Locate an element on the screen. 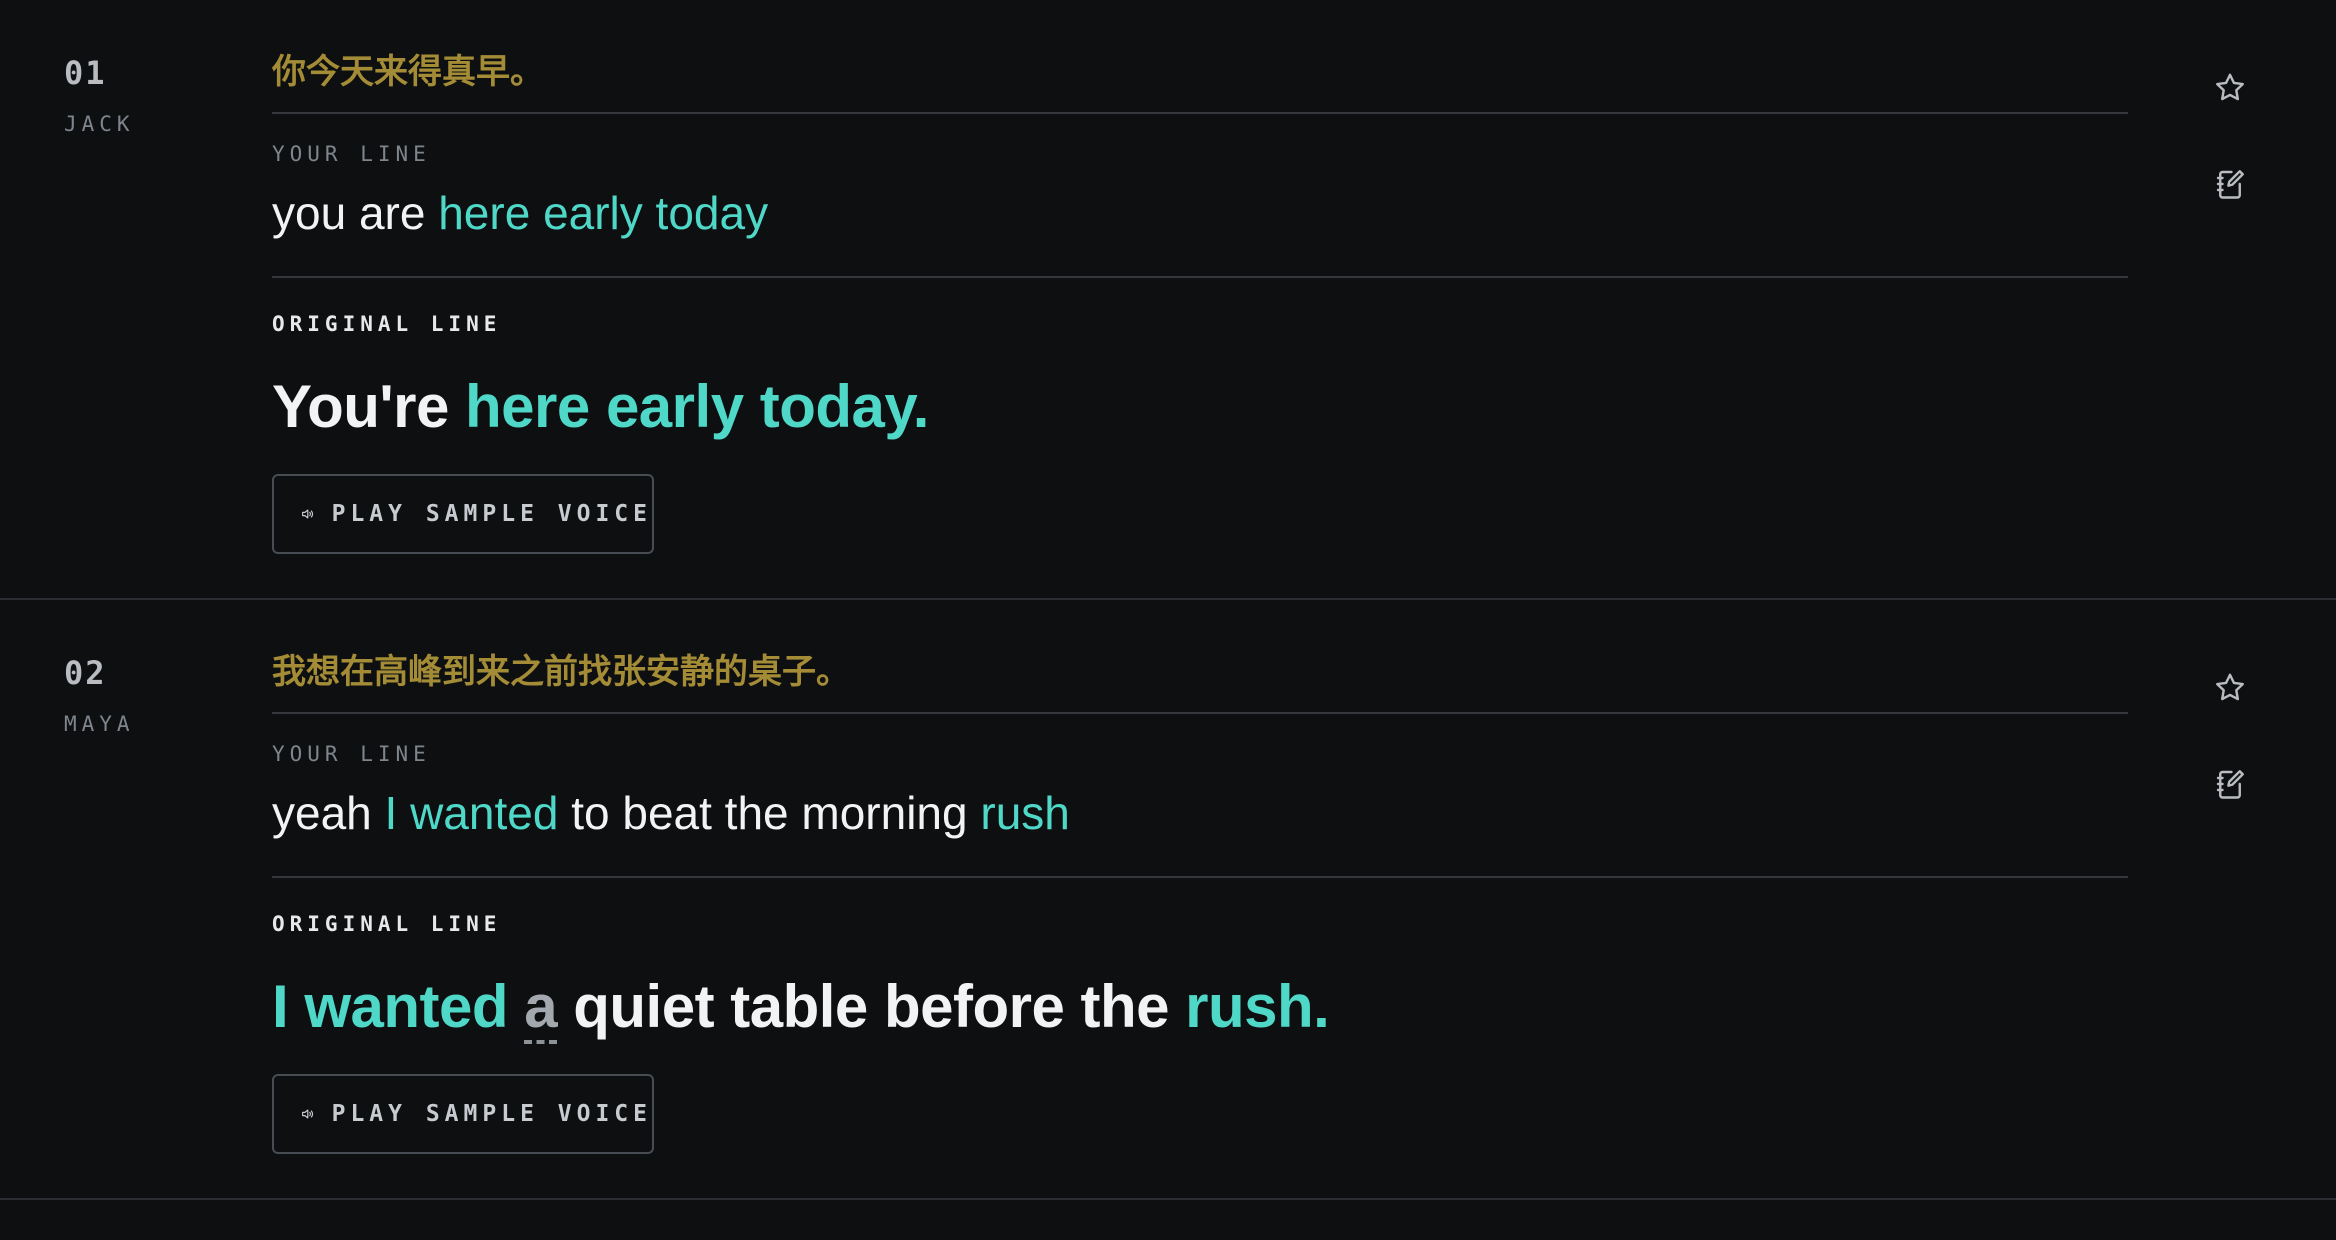 This screenshot has width=2336, height=1240. your-line-segment: you are is located at coordinates (355, 213).